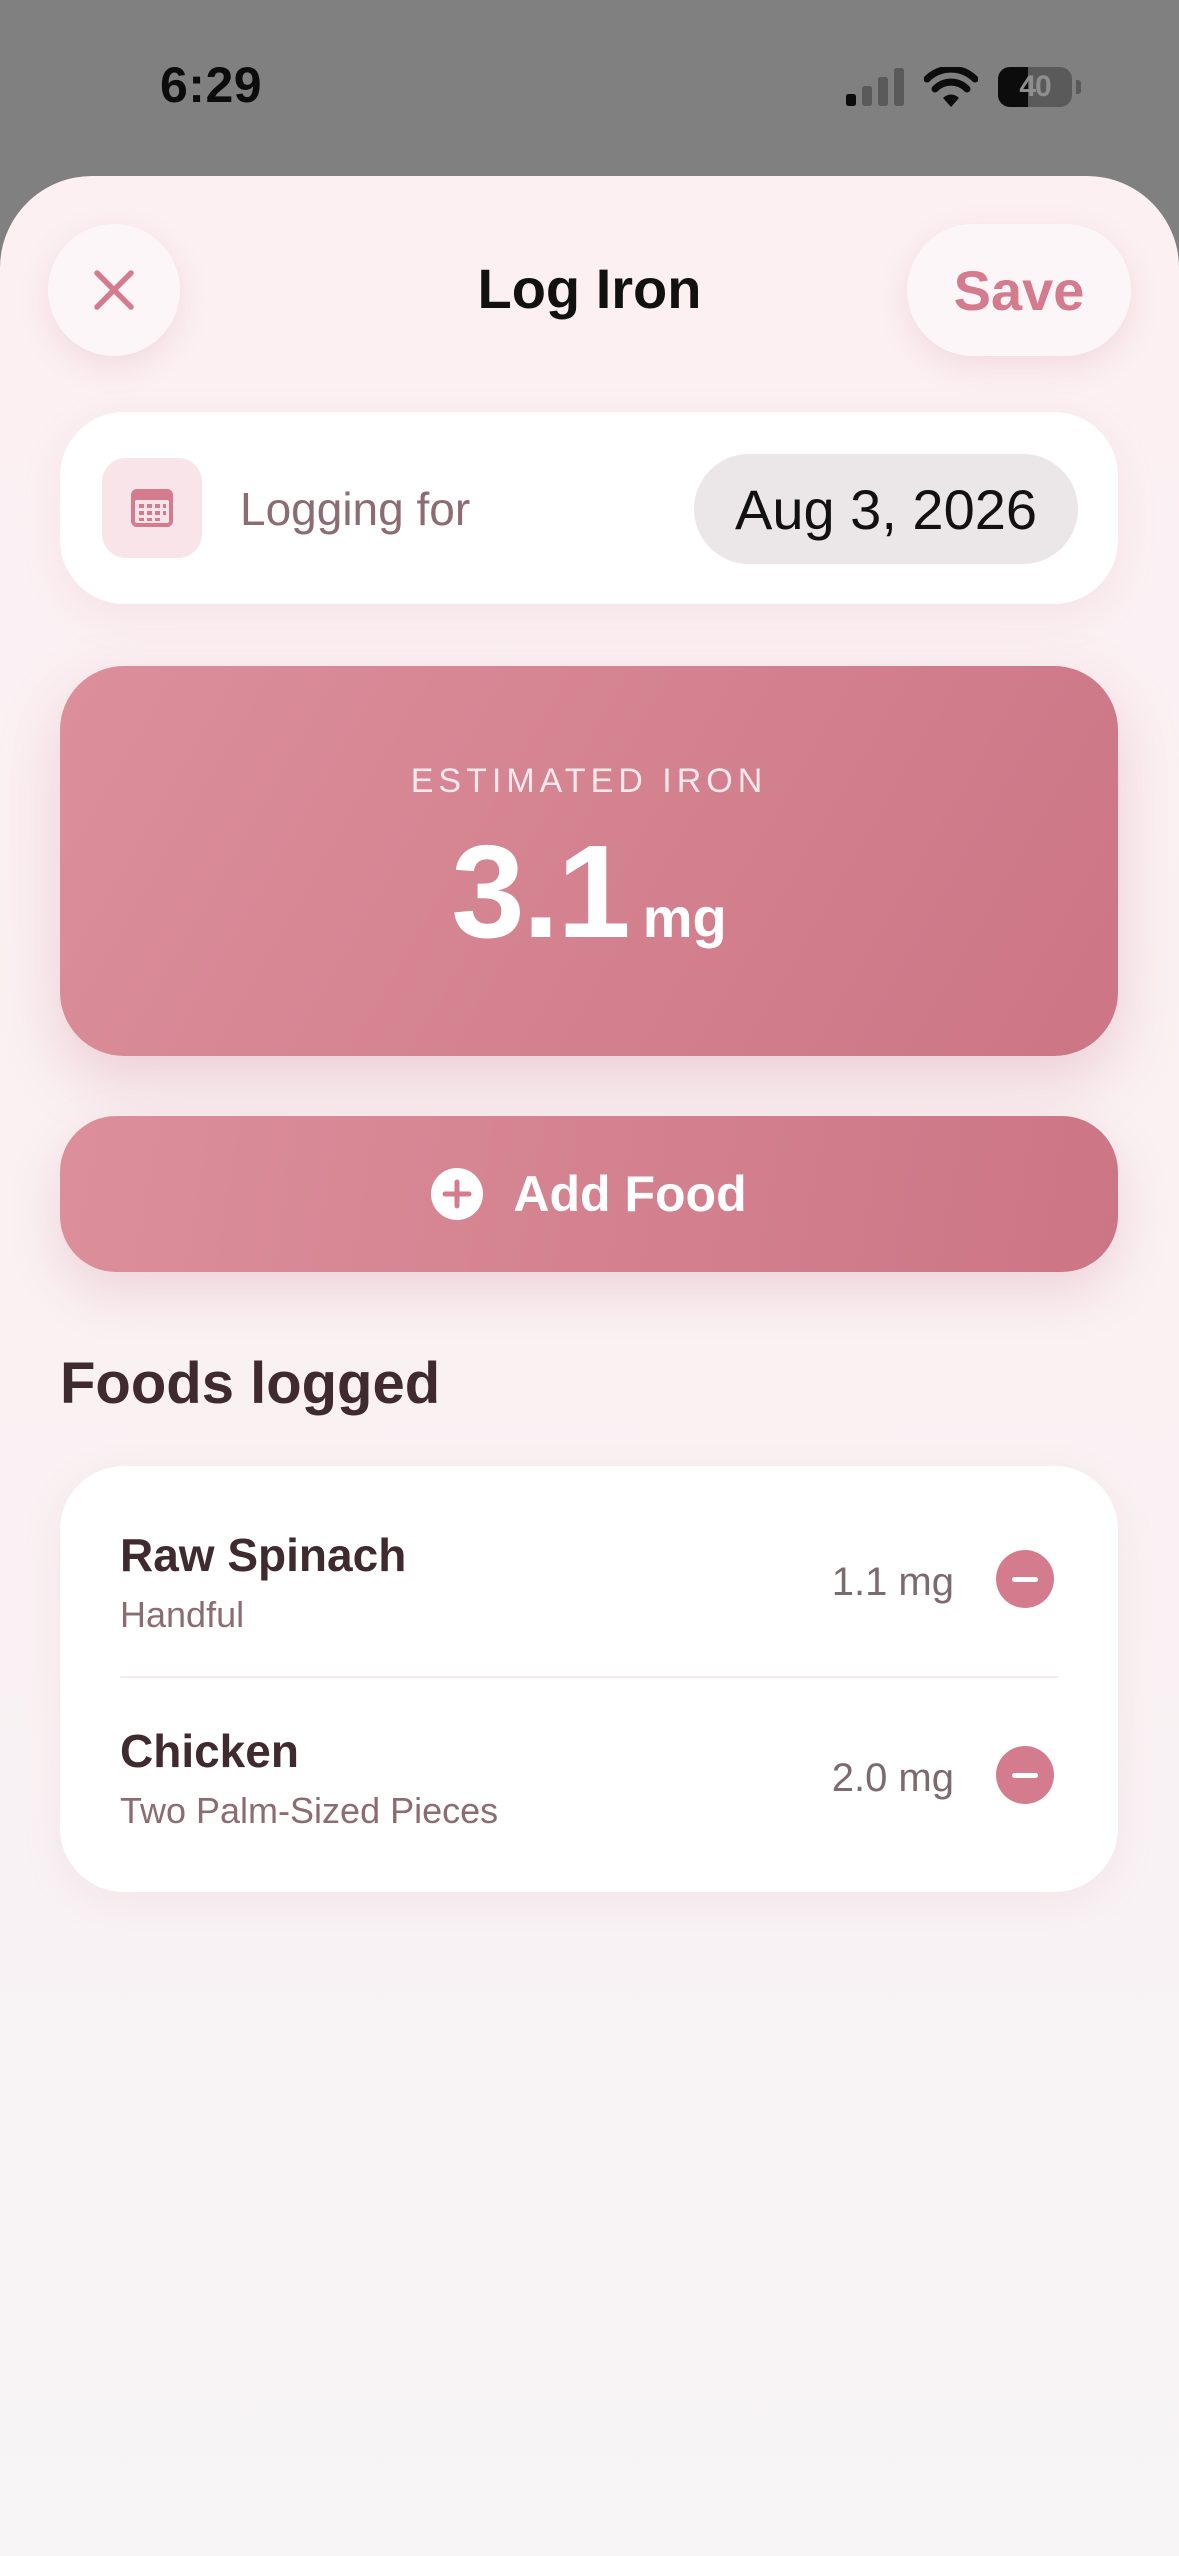 The image size is (1179, 2556). Describe the element at coordinates (209, 1751) in the screenshot. I see `food-name: Chicken` at that location.